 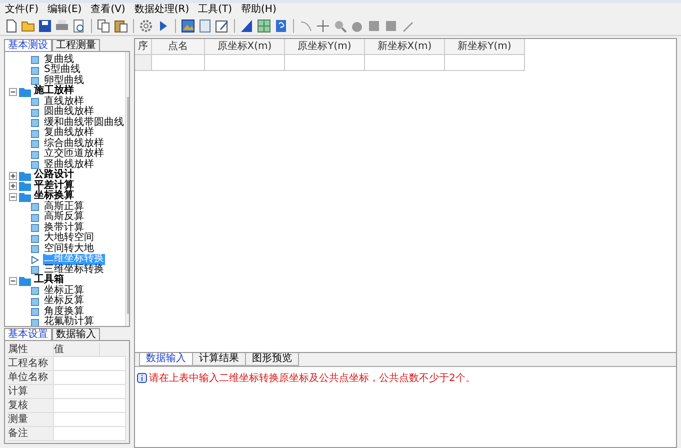 What do you see at coordinates (281, 26) in the screenshot?
I see `help-icon` at bounding box center [281, 26].